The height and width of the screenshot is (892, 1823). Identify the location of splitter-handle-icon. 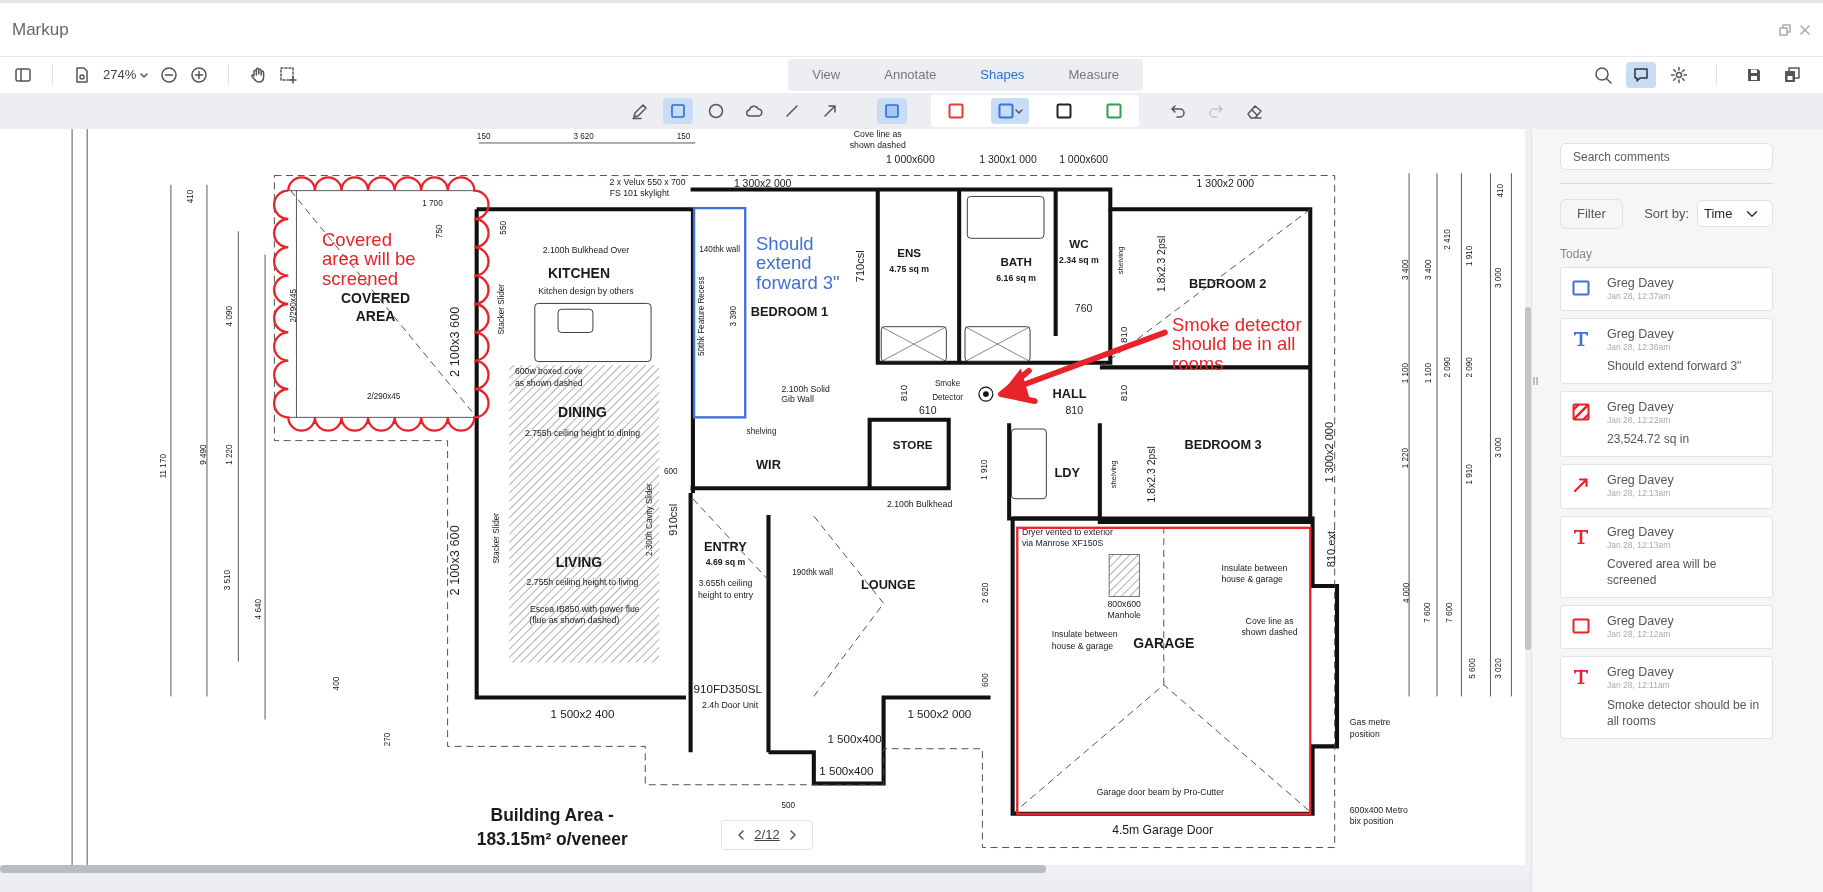
(1535, 380).